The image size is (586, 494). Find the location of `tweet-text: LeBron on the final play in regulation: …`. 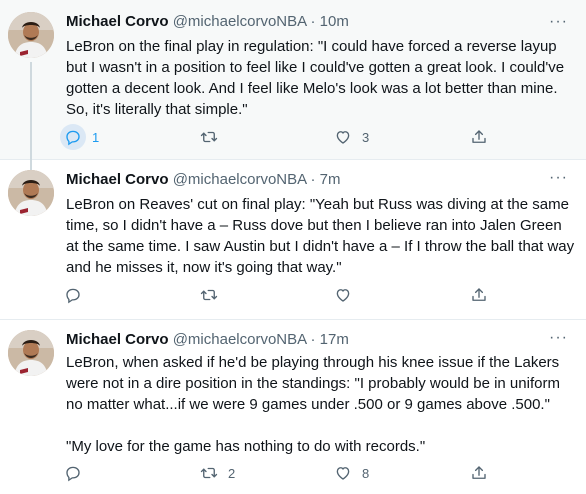

tweet-text: LeBron on the final play in regulation: … is located at coordinates (322, 78).